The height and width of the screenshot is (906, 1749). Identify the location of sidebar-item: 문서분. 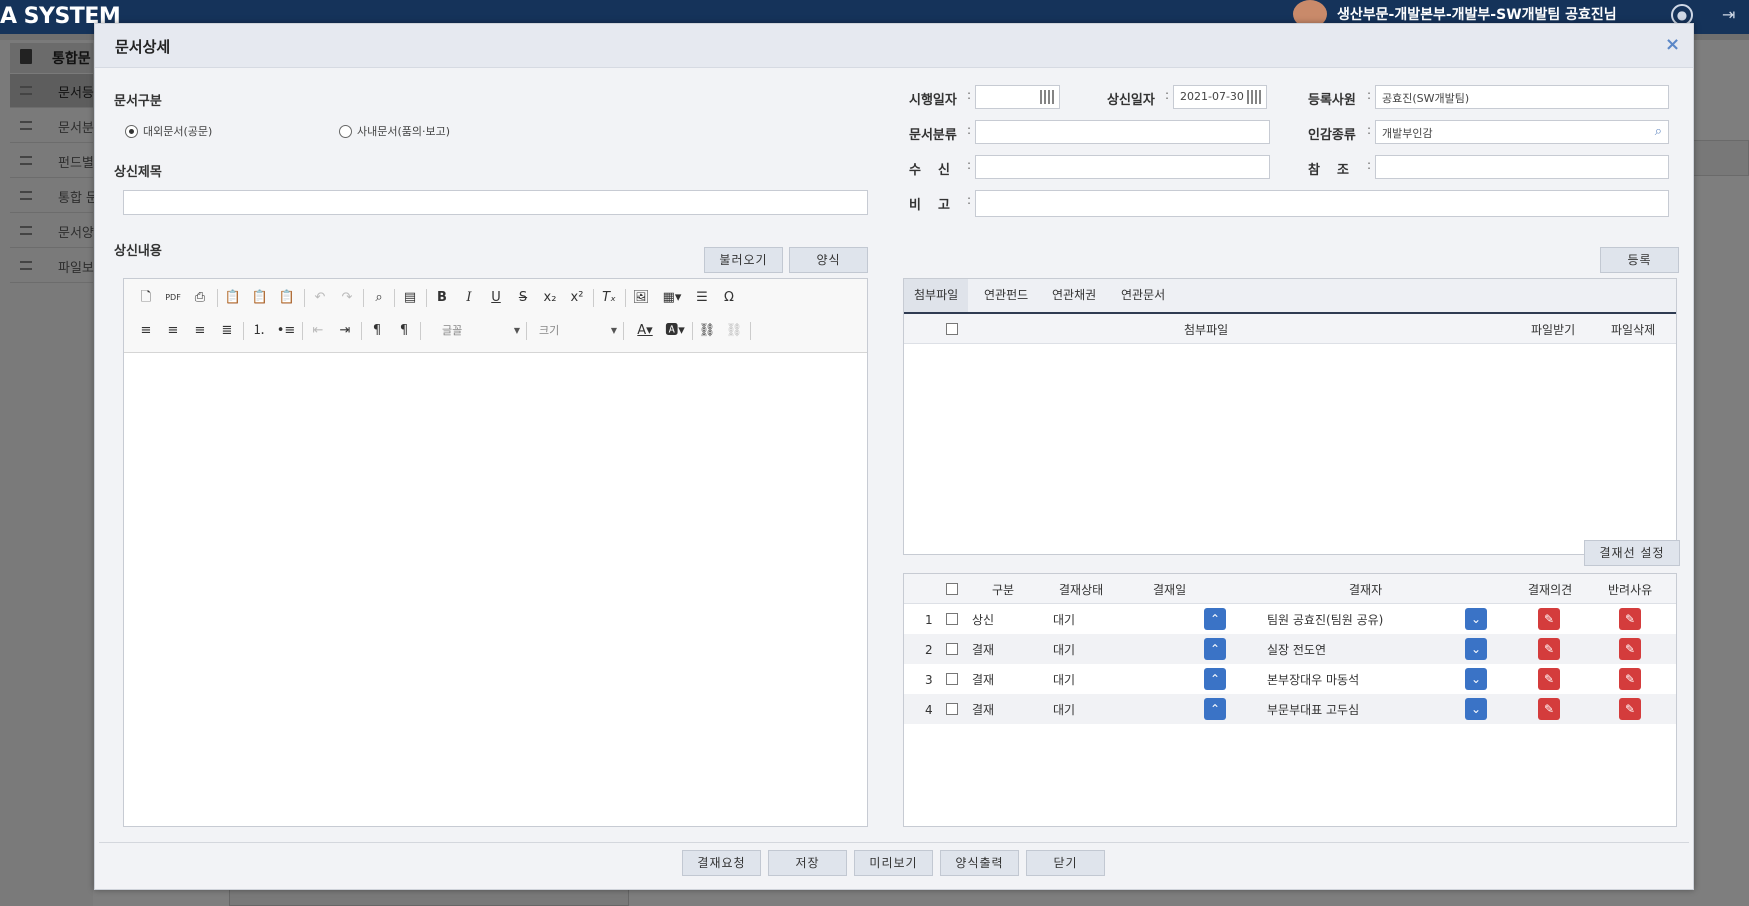
(52, 126).